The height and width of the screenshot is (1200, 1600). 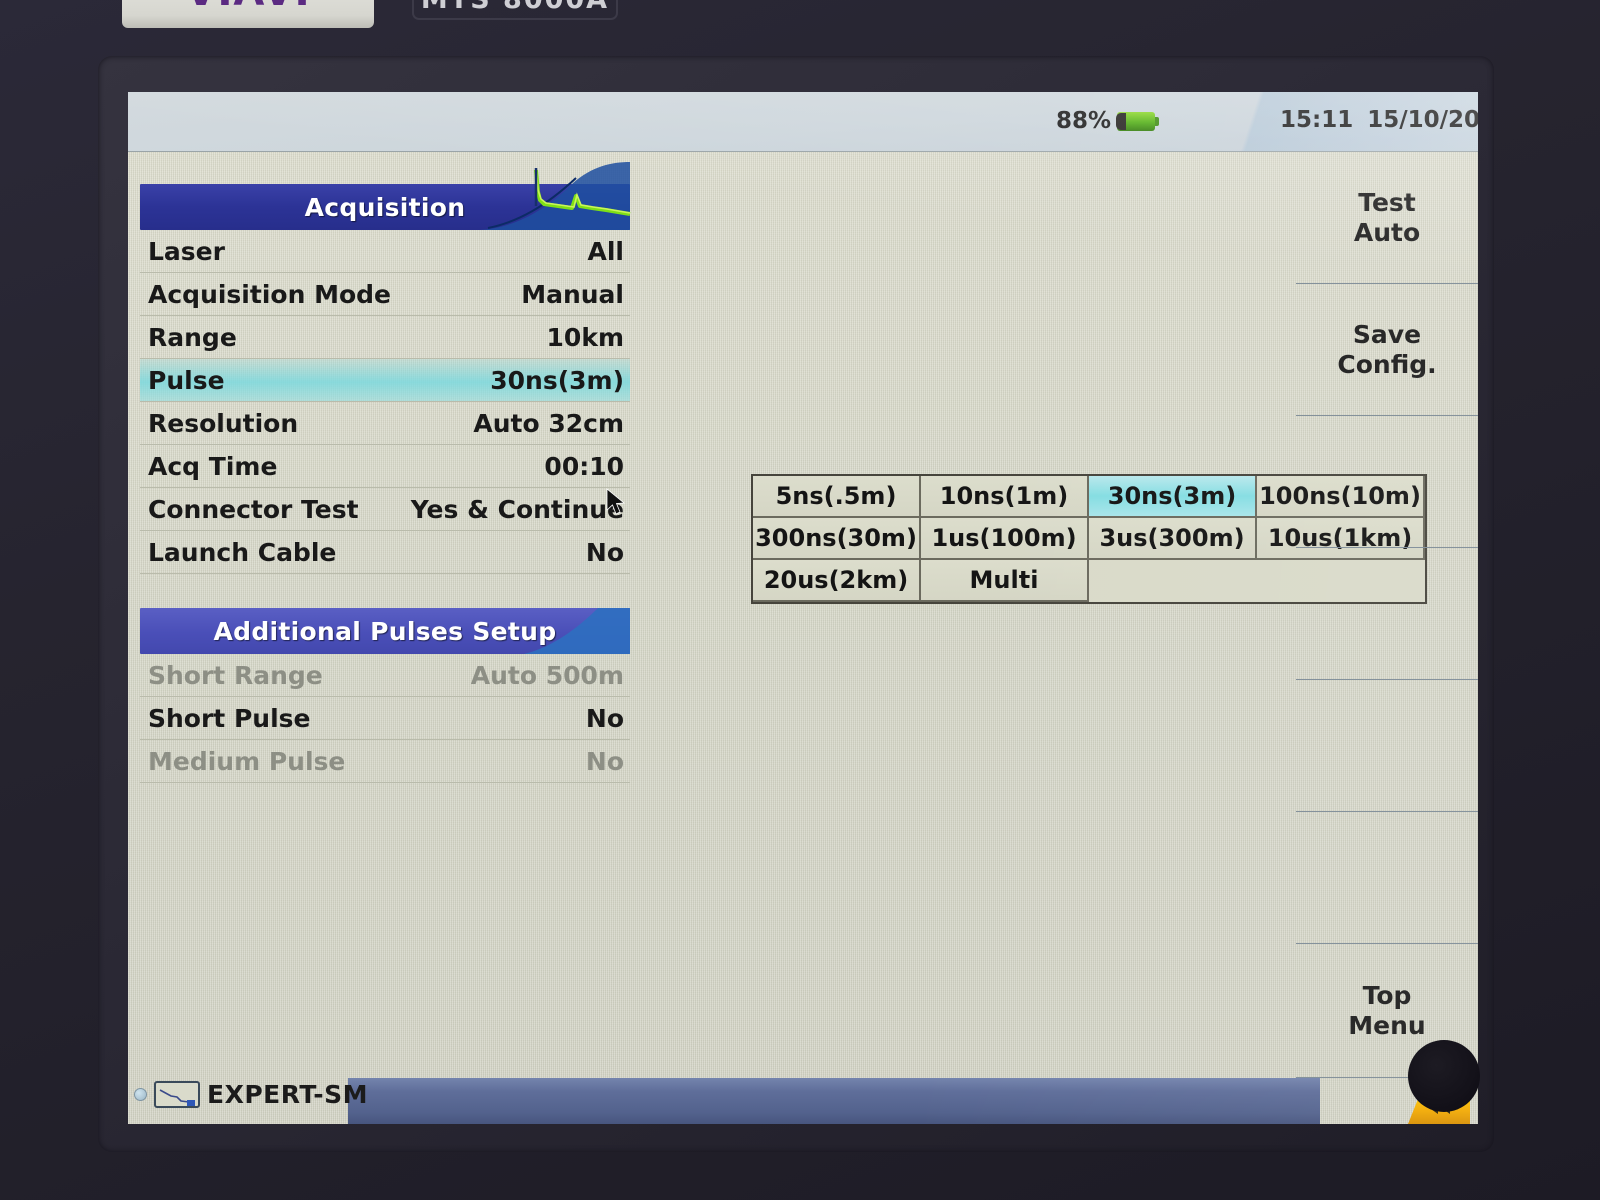 What do you see at coordinates (269, 294) in the screenshot?
I see `row-label: Acquisition Mode` at bounding box center [269, 294].